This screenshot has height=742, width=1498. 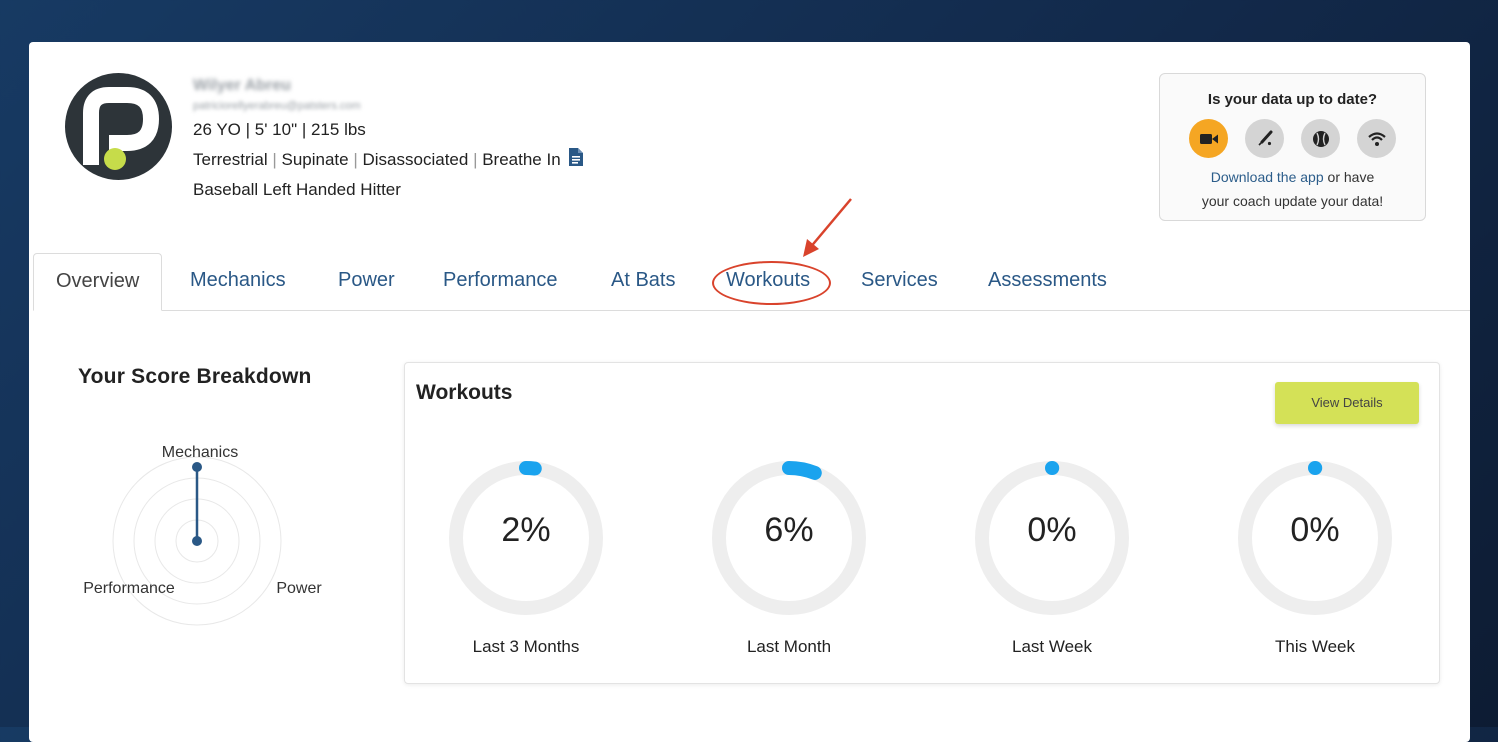 I want to click on player-sport: Baseball Left Handed Hitter, so click(x=388, y=190).